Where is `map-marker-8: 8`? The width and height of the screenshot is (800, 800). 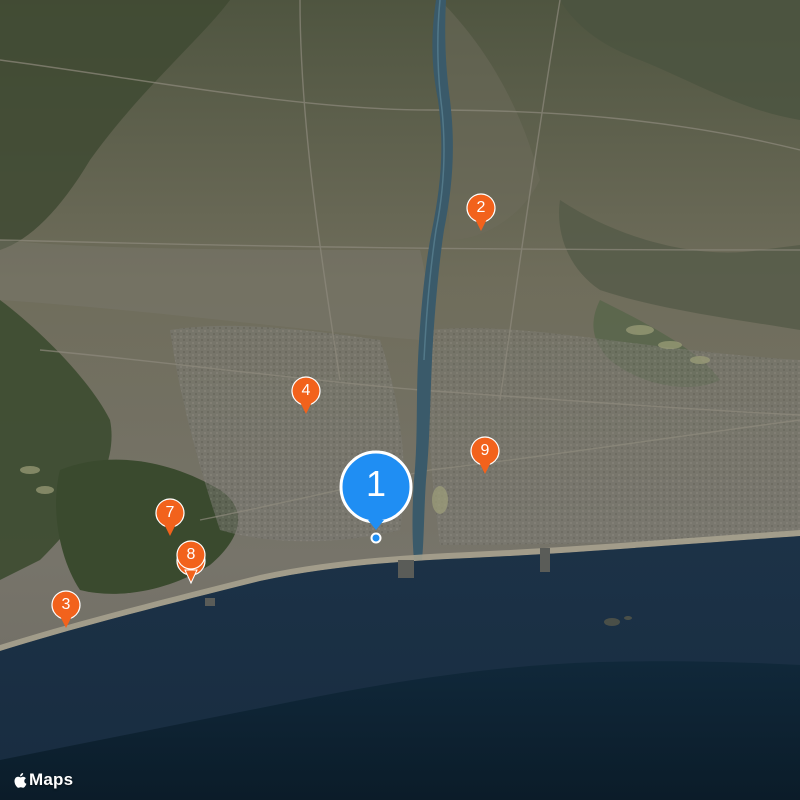 map-marker-8: 8 is located at coordinates (191, 562).